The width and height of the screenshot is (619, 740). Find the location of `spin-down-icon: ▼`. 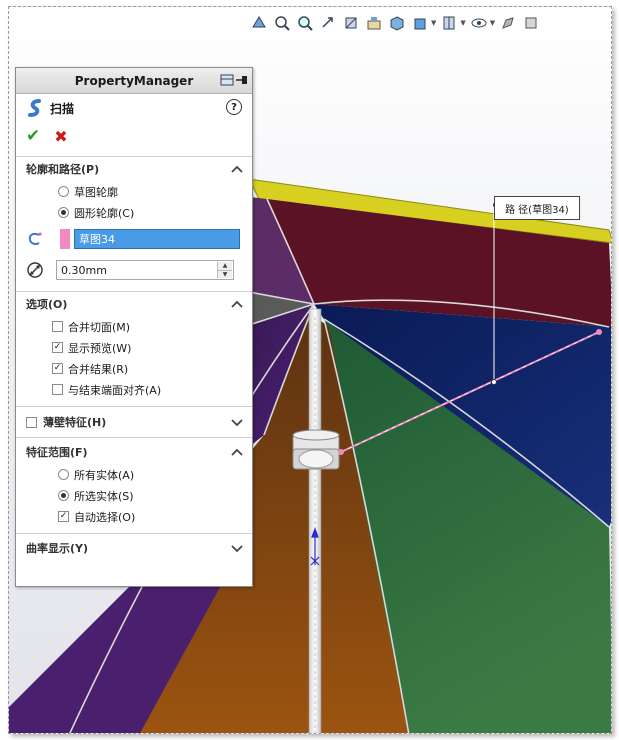

spin-down-icon: ▼ is located at coordinates (225, 273).